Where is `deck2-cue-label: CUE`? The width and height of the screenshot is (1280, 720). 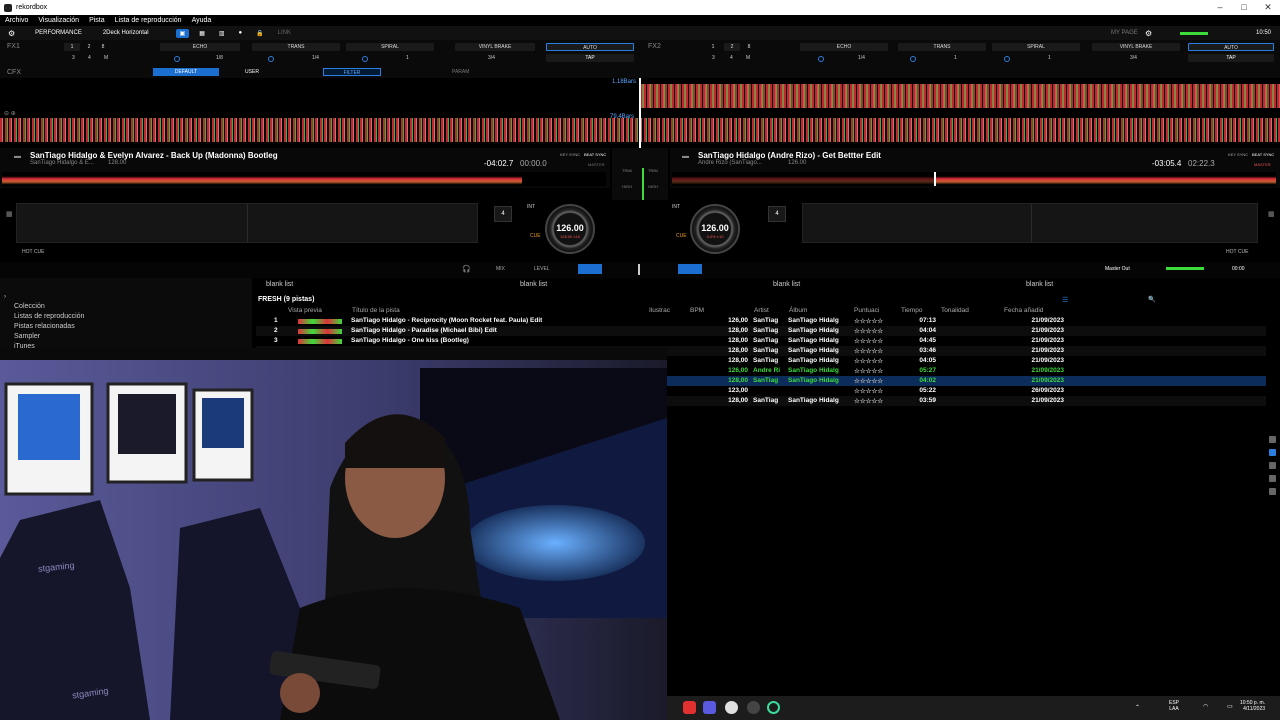
deck2-cue-label: CUE is located at coordinates (681, 236).